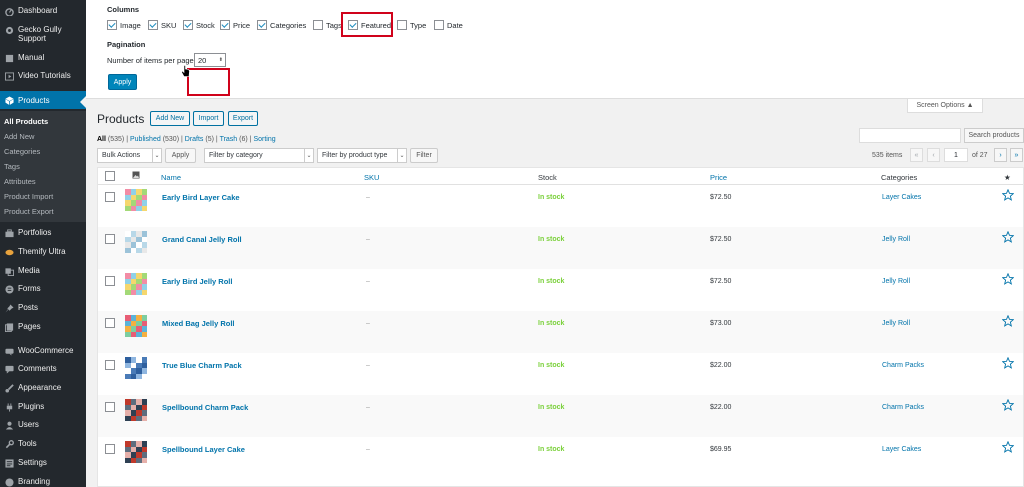  What do you see at coordinates (371, 177) in the screenshot?
I see `sku-column-header: SKU` at bounding box center [371, 177].